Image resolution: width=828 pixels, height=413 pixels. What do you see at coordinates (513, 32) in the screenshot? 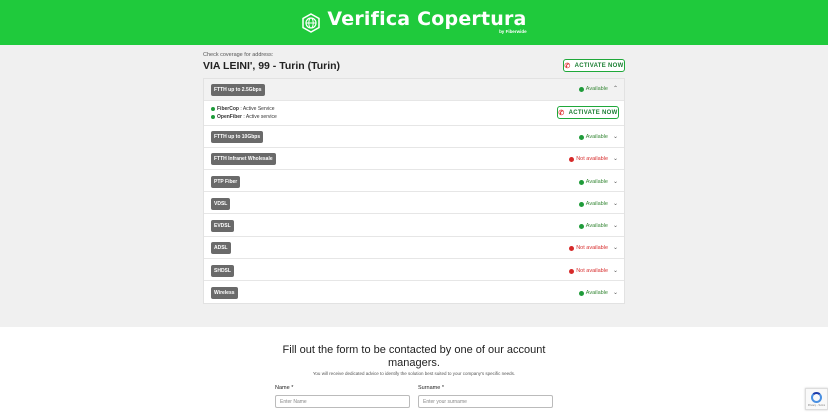
I see `brand-subtitle: by Fiberwide` at bounding box center [513, 32].